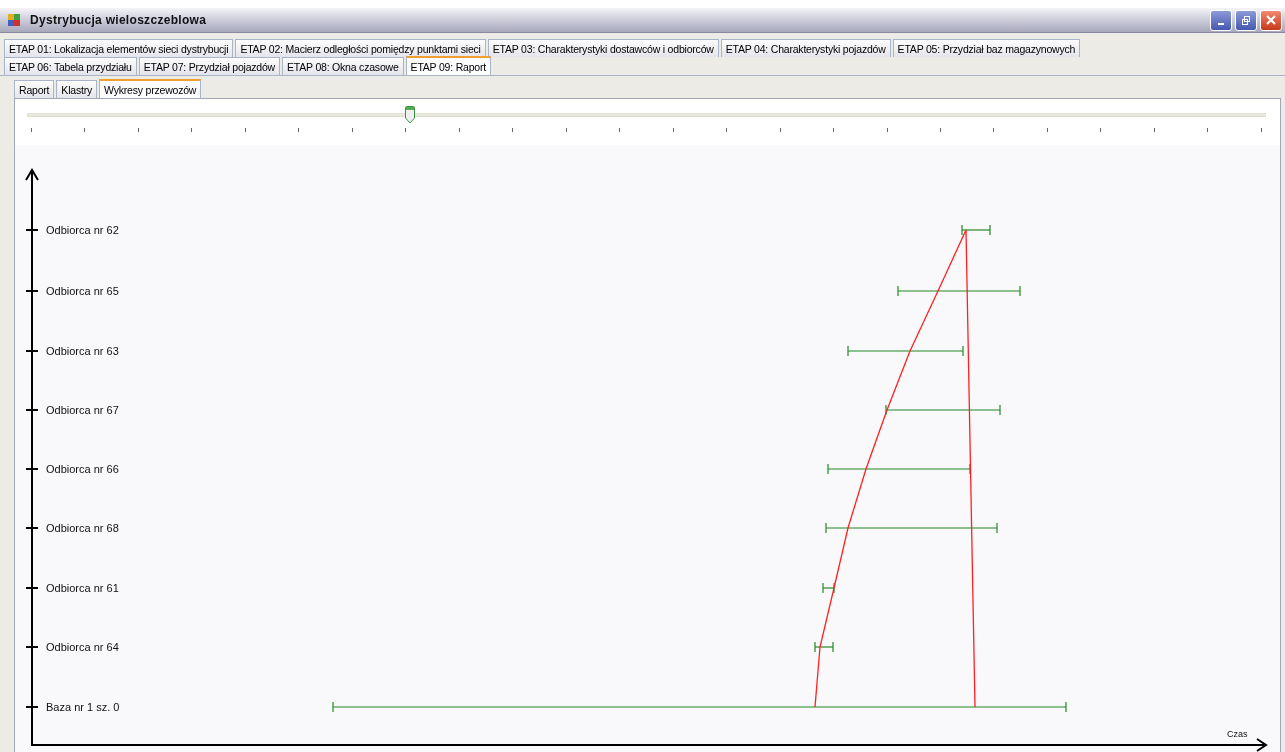  I want to click on tab: ETAP 06: Tabela przydziału, so click(70, 66).